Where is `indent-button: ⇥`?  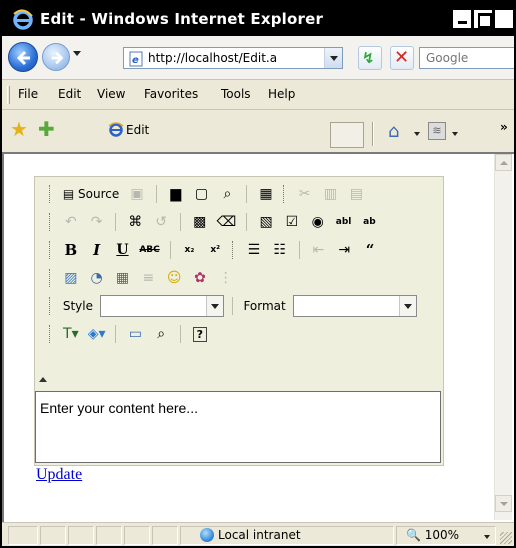 indent-button: ⇥ is located at coordinates (344, 250).